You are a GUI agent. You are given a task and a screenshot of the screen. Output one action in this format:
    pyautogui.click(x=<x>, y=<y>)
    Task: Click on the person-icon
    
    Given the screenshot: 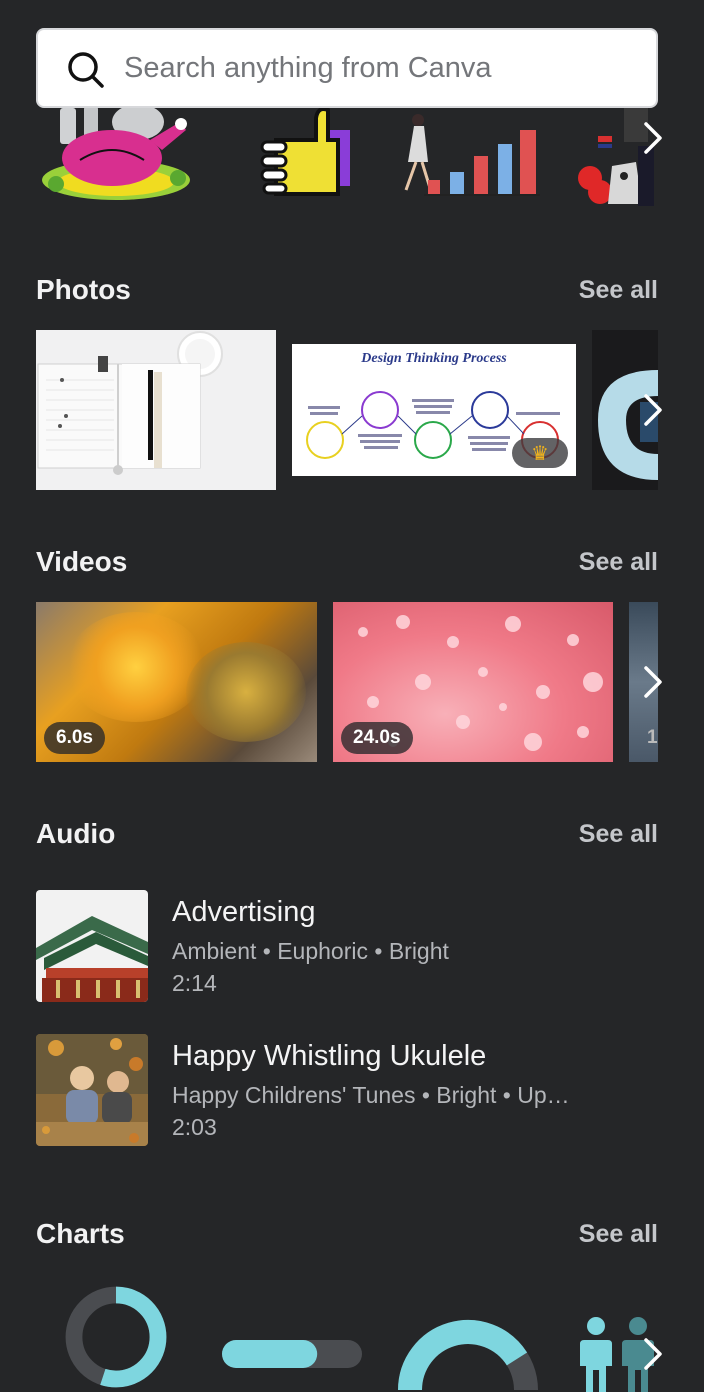 What is the action you would take?
    pyautogui.click(x=596, y=1354)
    